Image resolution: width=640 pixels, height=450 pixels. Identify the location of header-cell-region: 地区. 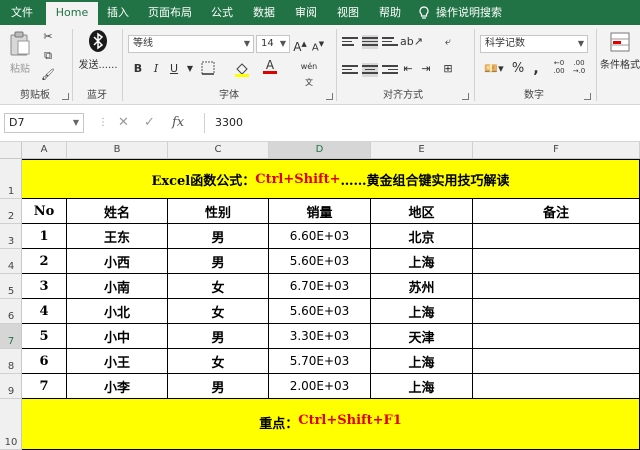
(422, 211).